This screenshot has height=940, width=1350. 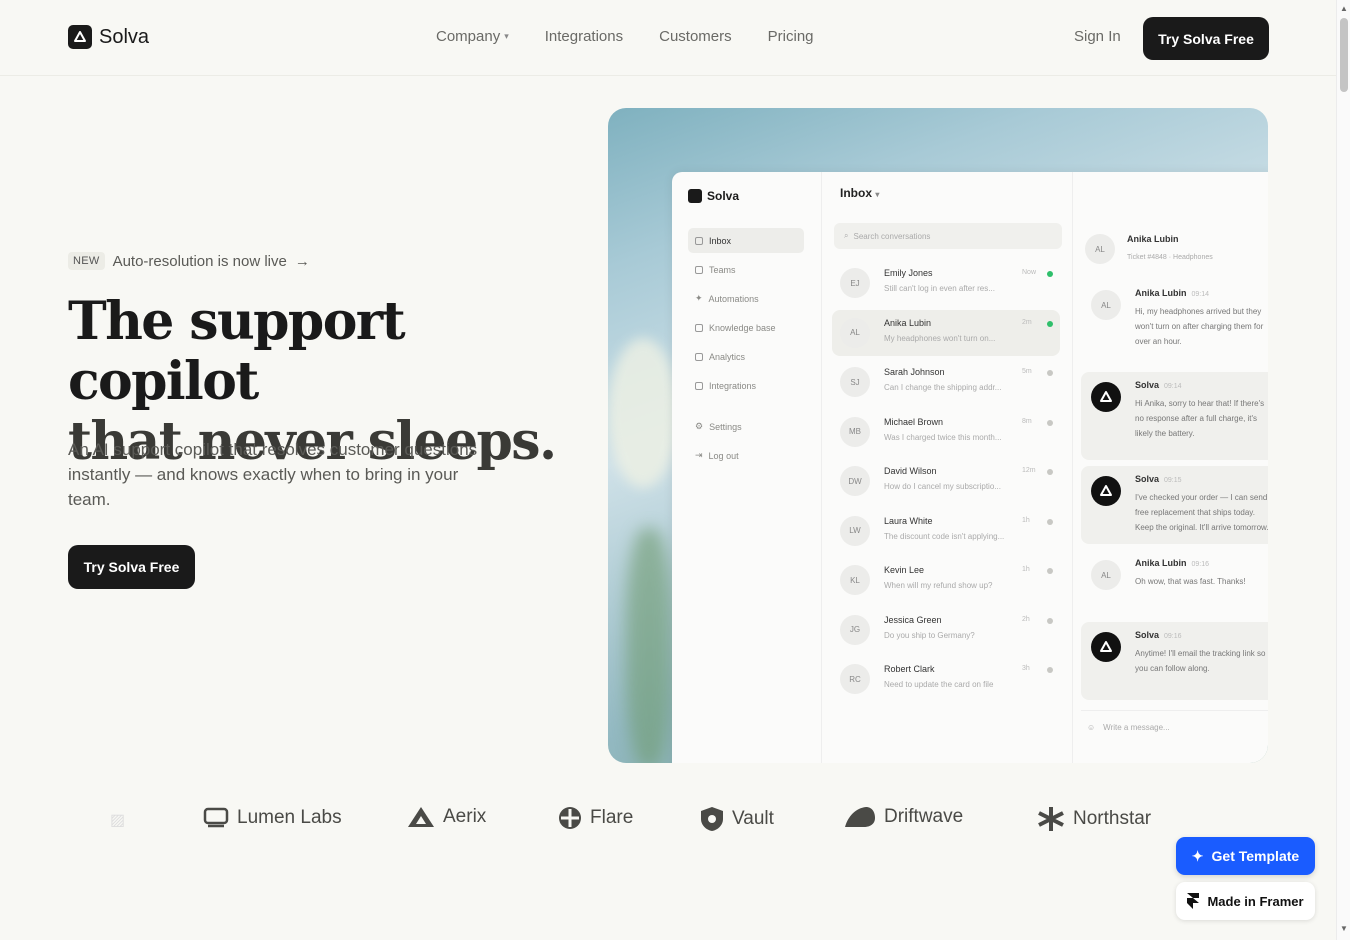 What do you see at coordinates (421, 817) in the screenshot?
I see `aerix-icon` at bounding box center [421, 817].